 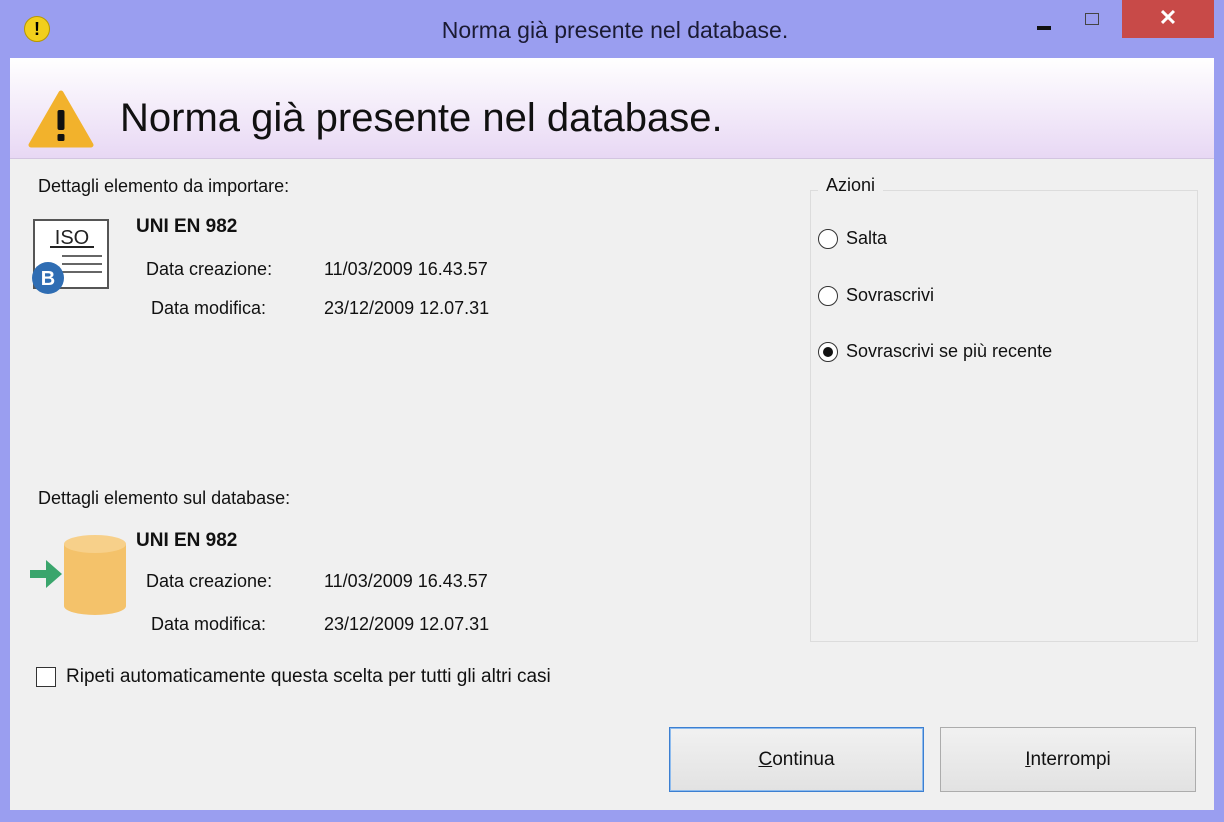 I want to click on import-arrow-icon, so click(x=46, y=574).